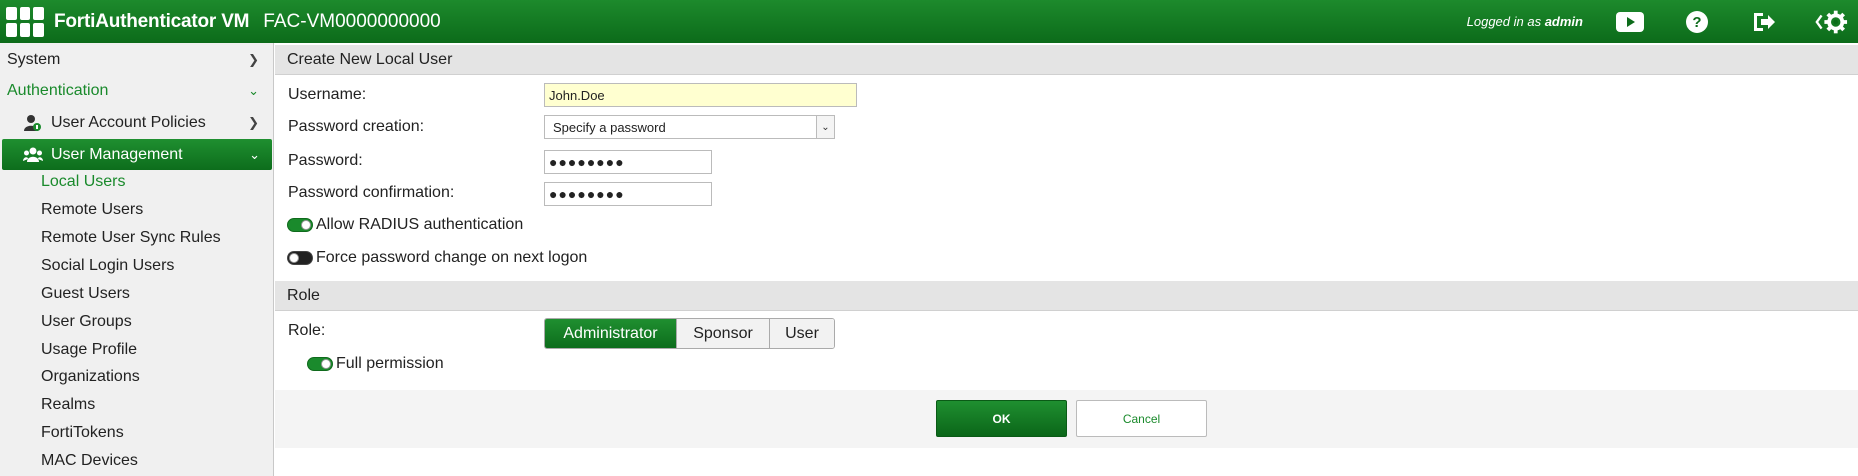 This screenshot has width=1858, height=476. What do you see at coordinates (131, 237) in the screenshot?
I see `sidebar-item-label: Remote User Sync Rules` at bounding box center [131, 237].